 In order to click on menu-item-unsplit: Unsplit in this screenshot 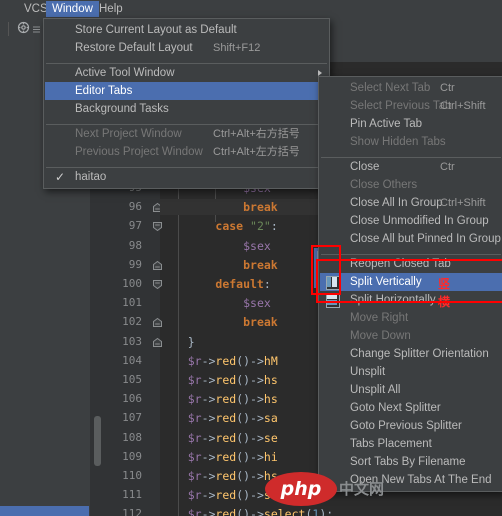, I will do `click(411, 372)`.